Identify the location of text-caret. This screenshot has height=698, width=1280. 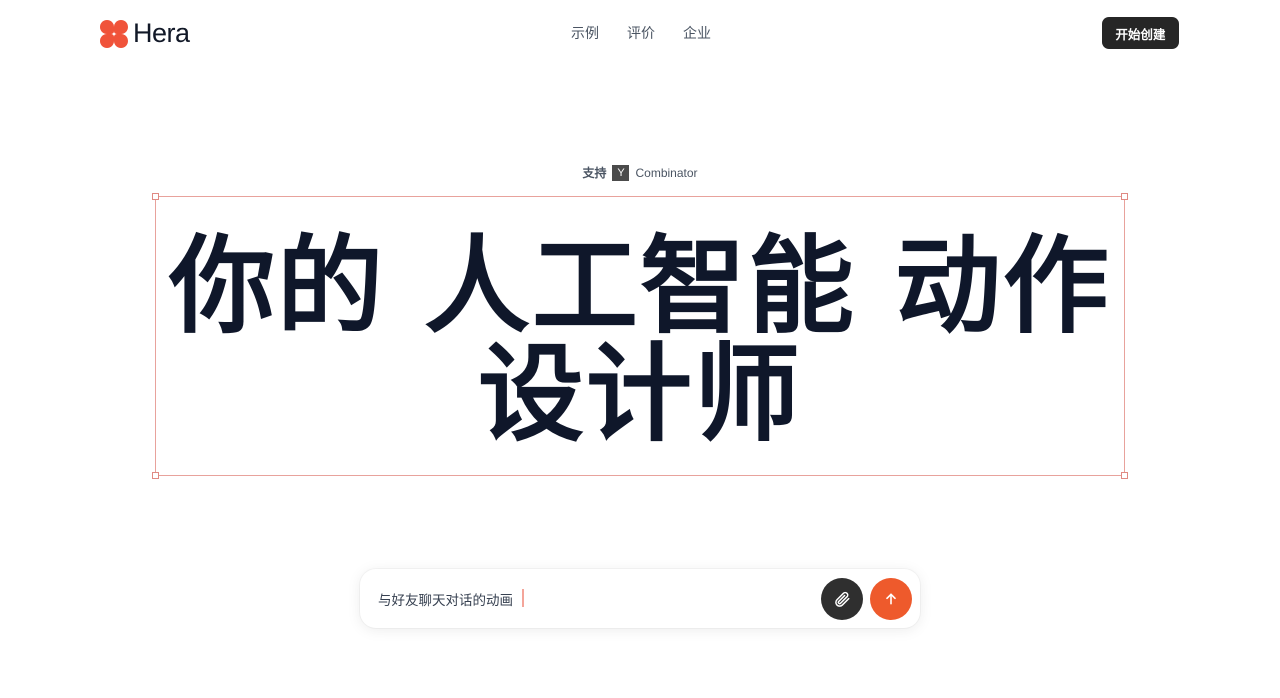
(523, 598).